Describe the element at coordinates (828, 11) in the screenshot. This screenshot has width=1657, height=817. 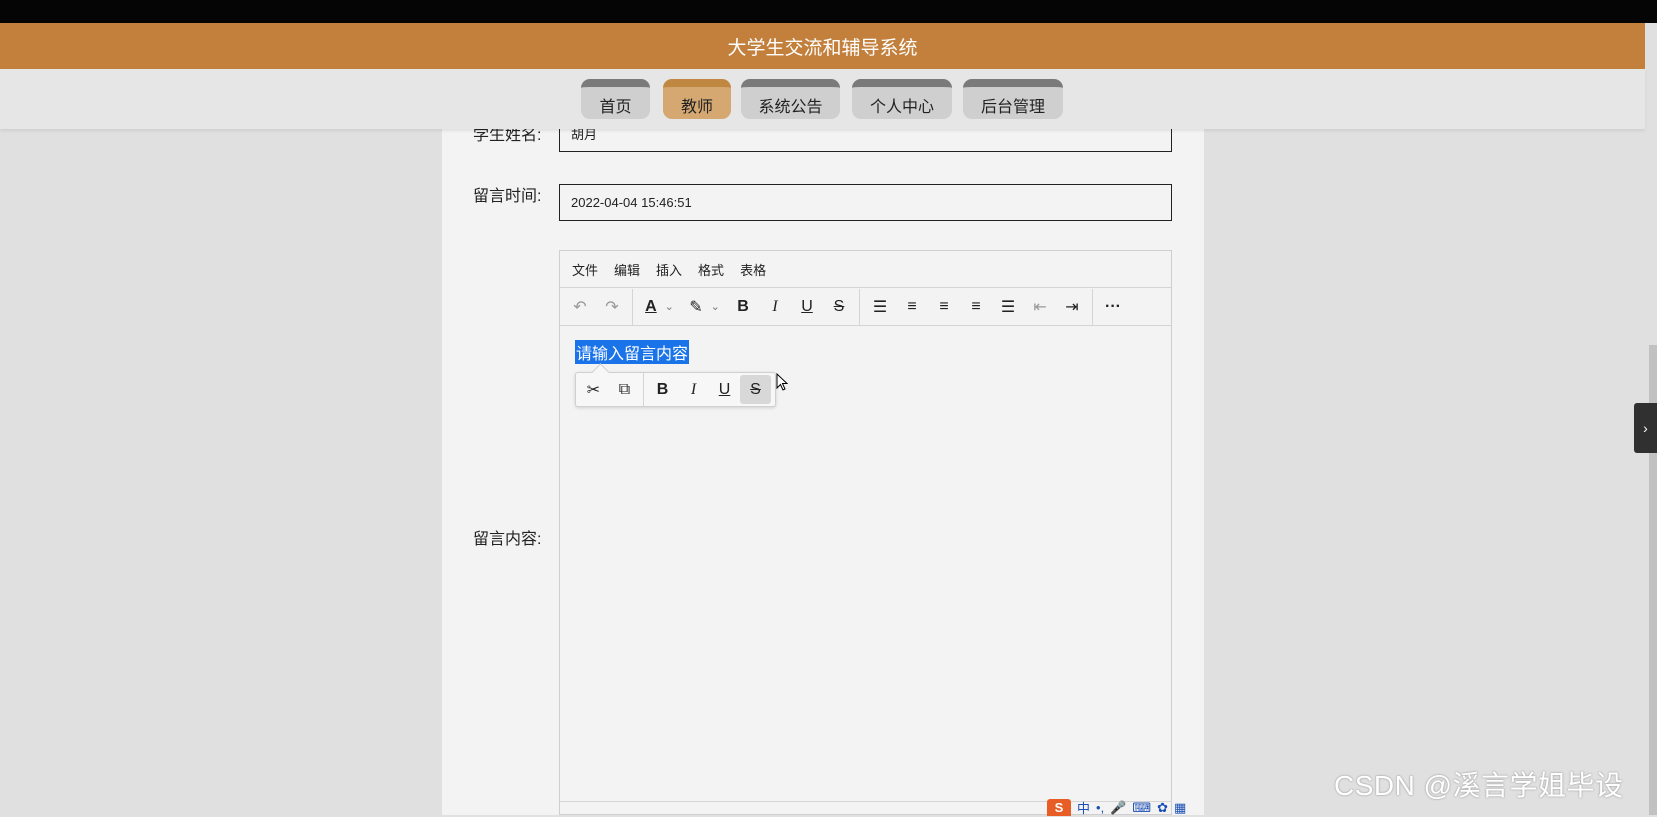
I see `window-top-bar` at that location.